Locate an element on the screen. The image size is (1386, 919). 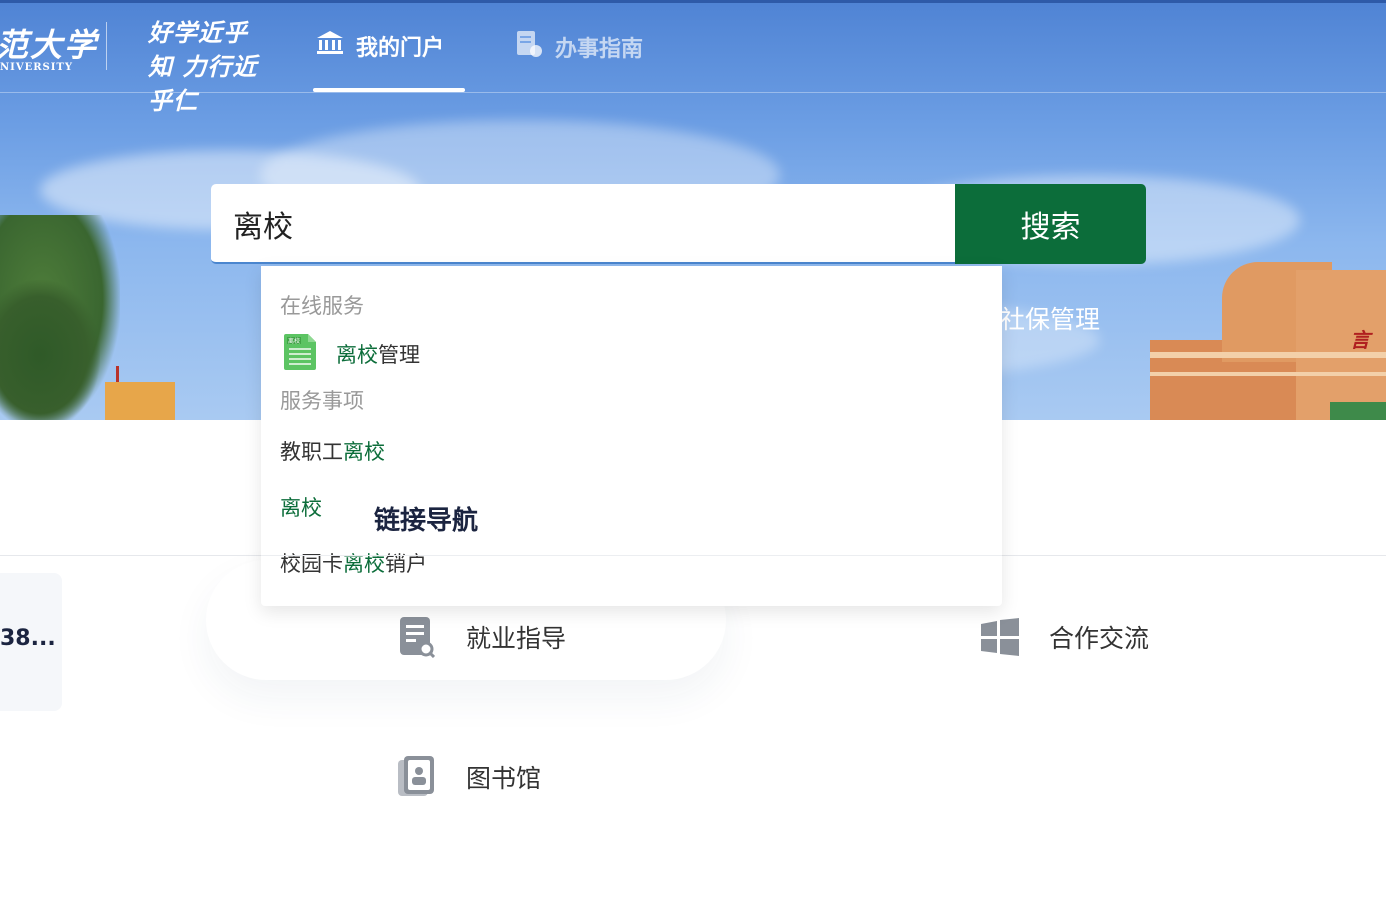
suggestion-online-item: 离校 离校管理 is located at coordinates (352, 354).